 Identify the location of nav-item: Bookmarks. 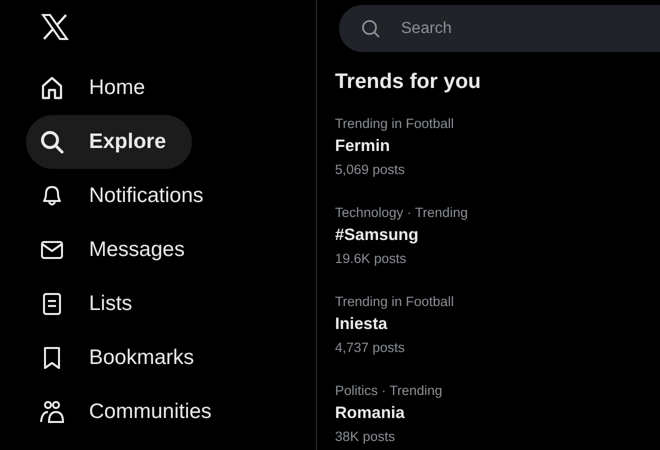
(123, 358).